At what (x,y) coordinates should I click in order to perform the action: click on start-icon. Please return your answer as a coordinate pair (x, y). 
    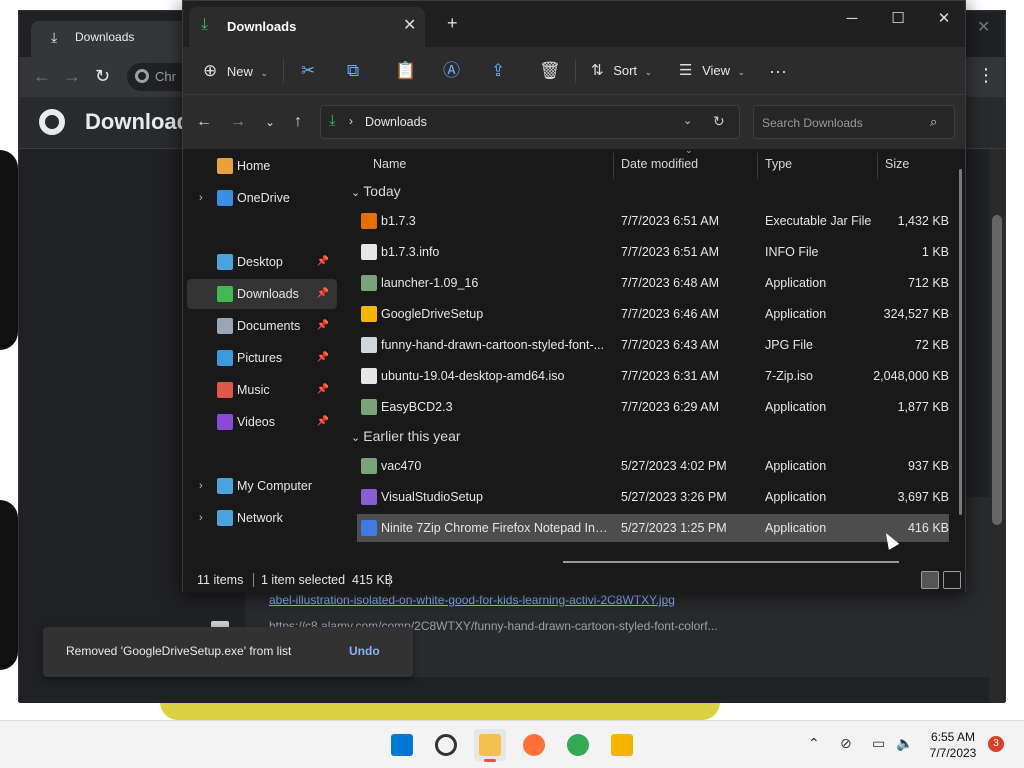
    Looking at the image, I should click on (402, 745).